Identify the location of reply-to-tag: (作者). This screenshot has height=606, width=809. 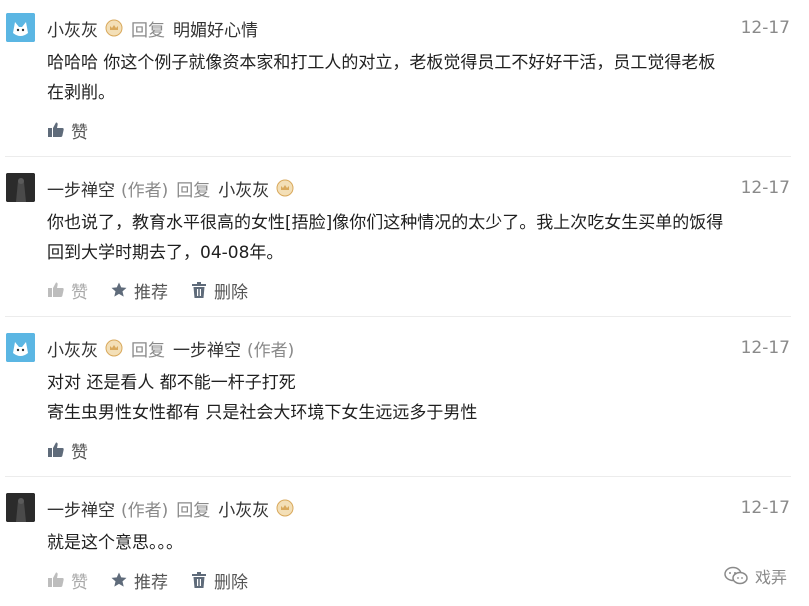
(271, 350).